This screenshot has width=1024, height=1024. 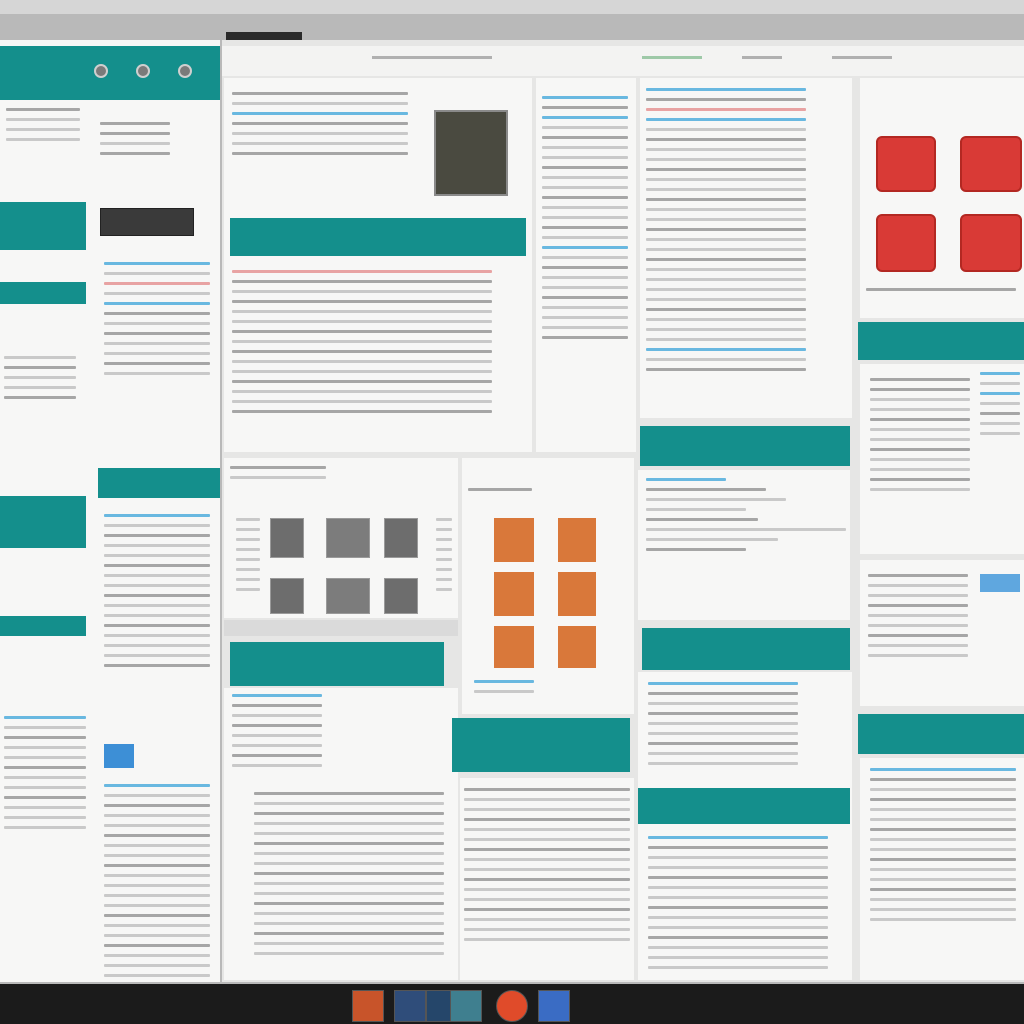 I want to click on content-card-gallery, so click(x=341, y=538).